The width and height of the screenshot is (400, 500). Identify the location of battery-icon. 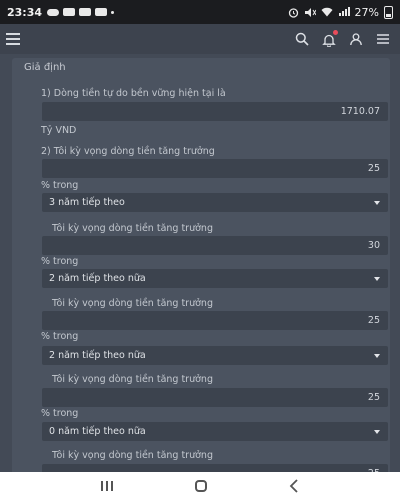
(388, 12).